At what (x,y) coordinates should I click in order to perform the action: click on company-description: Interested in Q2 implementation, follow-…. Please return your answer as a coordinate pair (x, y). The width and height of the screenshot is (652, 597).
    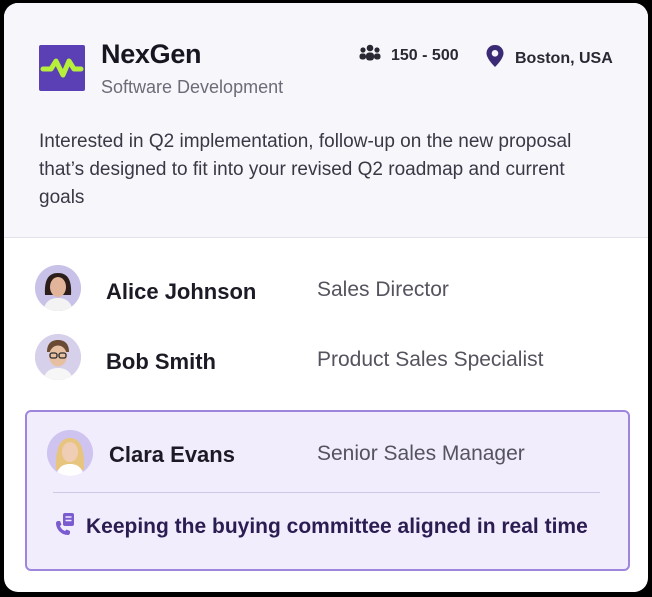
    Looking at the image, I should click on (305, 169).